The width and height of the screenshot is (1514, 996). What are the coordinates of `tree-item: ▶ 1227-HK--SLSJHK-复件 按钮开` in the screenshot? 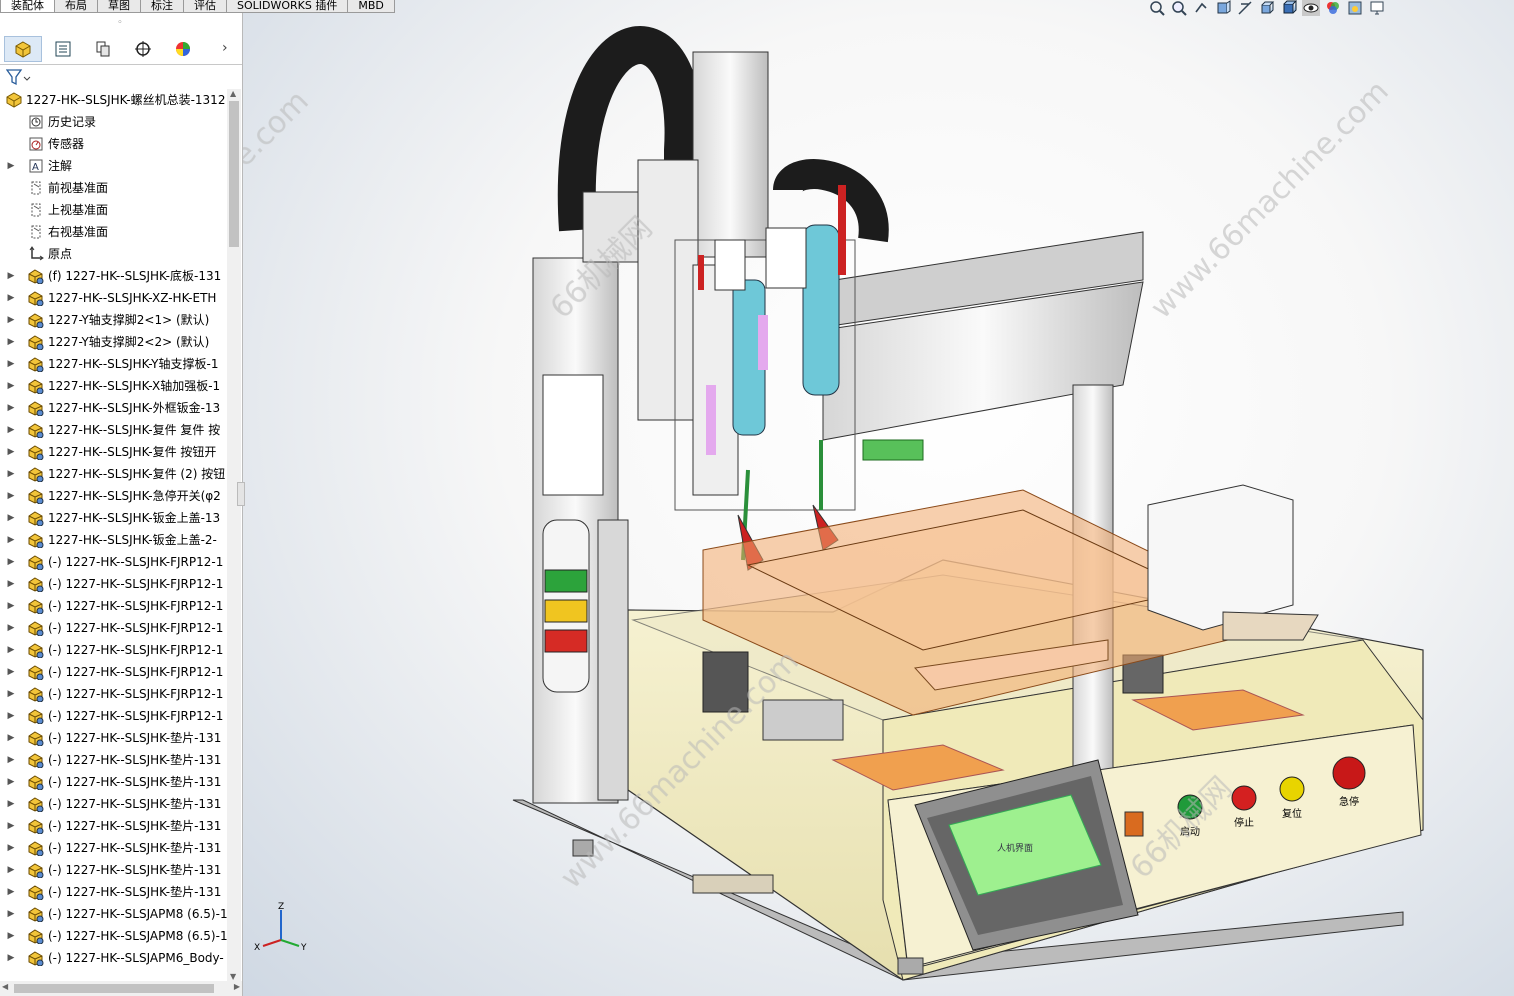 It's located at (113, 452).